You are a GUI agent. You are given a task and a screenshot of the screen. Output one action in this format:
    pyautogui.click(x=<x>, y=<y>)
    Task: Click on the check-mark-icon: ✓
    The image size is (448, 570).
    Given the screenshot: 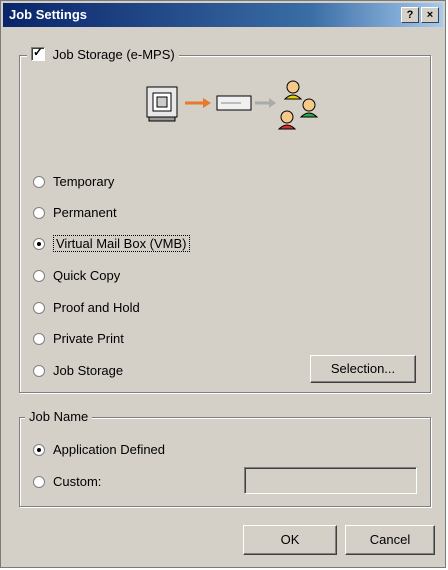 What is the action you would take?
    pyautogui.click(x=38, y=52)
    